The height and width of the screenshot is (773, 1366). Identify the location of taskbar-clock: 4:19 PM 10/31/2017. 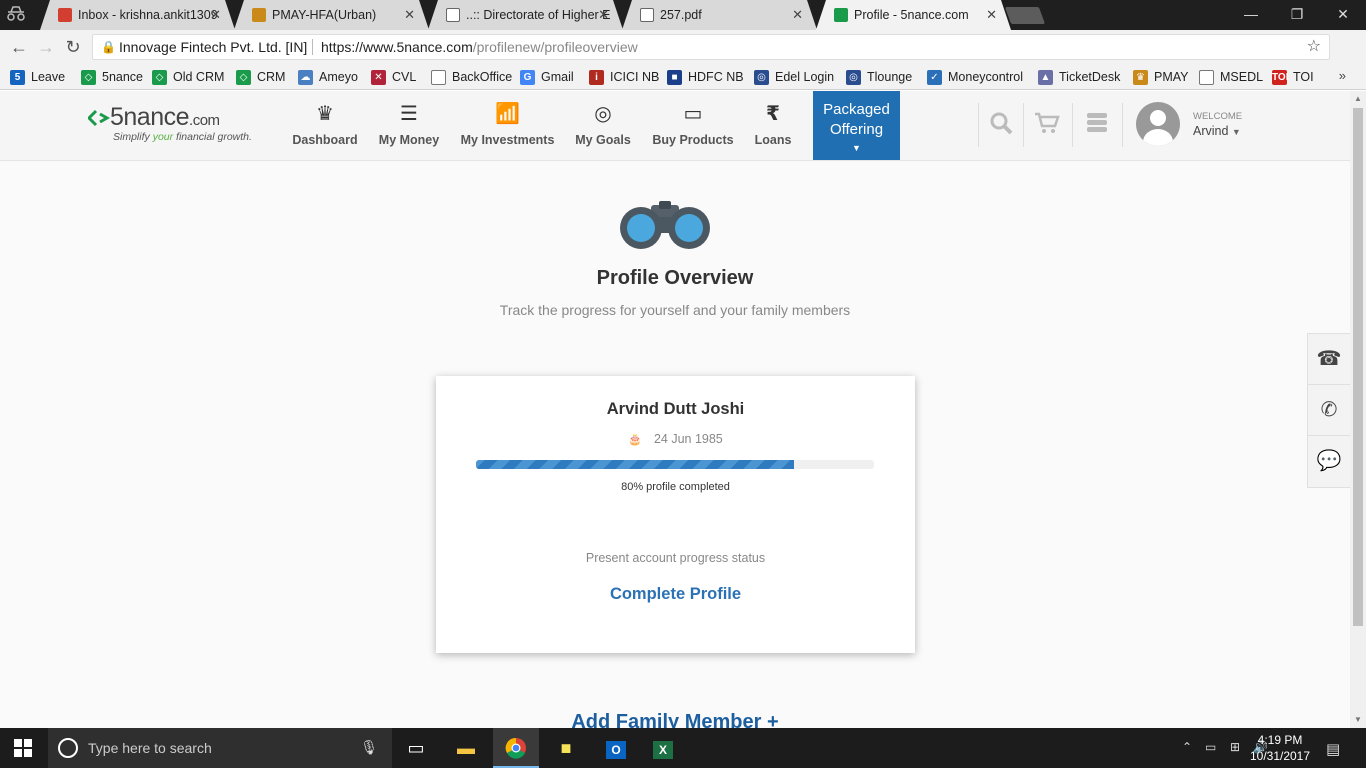
(1280, 748).